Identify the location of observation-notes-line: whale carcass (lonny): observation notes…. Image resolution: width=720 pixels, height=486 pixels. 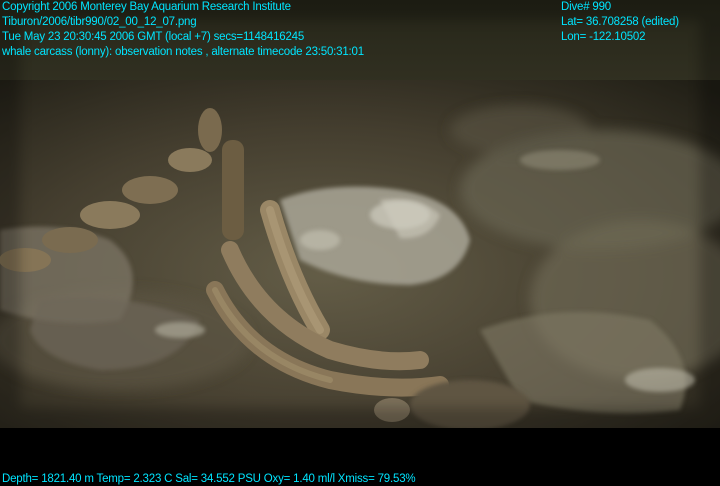
(183, 52).